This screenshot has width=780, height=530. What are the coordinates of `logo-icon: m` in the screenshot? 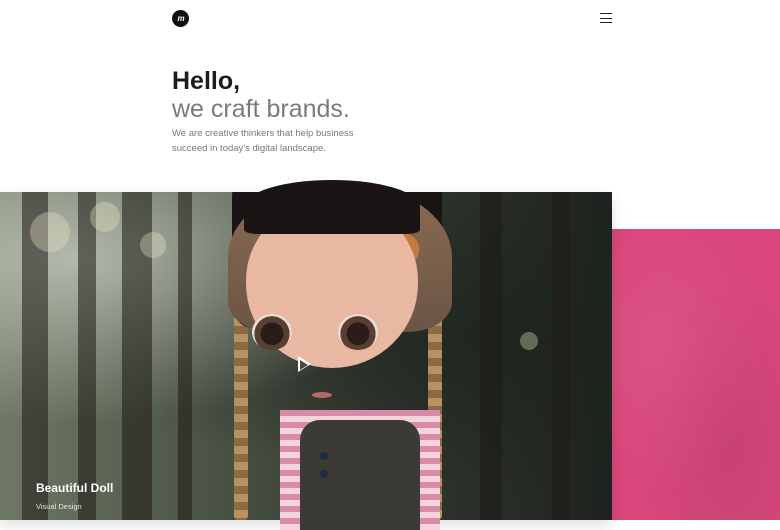 It's located at (180, 18).